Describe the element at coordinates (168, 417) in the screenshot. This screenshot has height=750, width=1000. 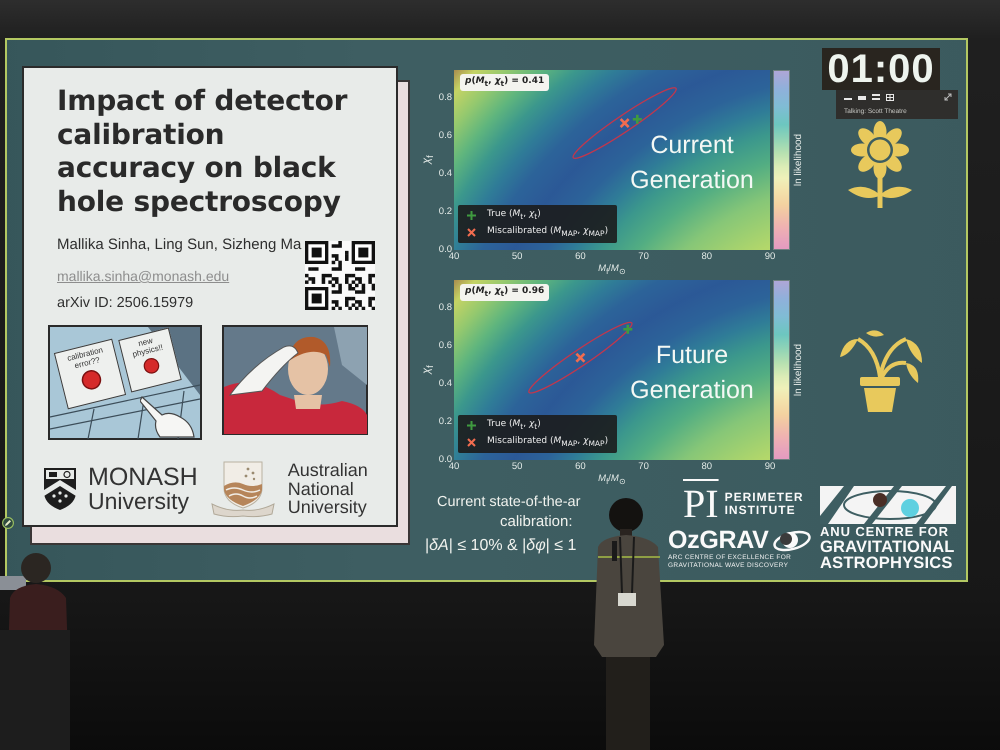
I see `pointing-hand-drawing` at that location.